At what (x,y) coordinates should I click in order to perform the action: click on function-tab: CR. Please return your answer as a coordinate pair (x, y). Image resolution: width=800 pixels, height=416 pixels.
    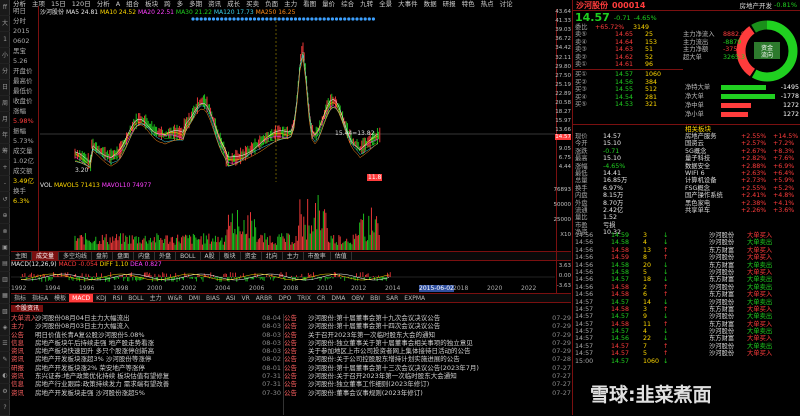
    Looking at the image, I should click on (321, 298).